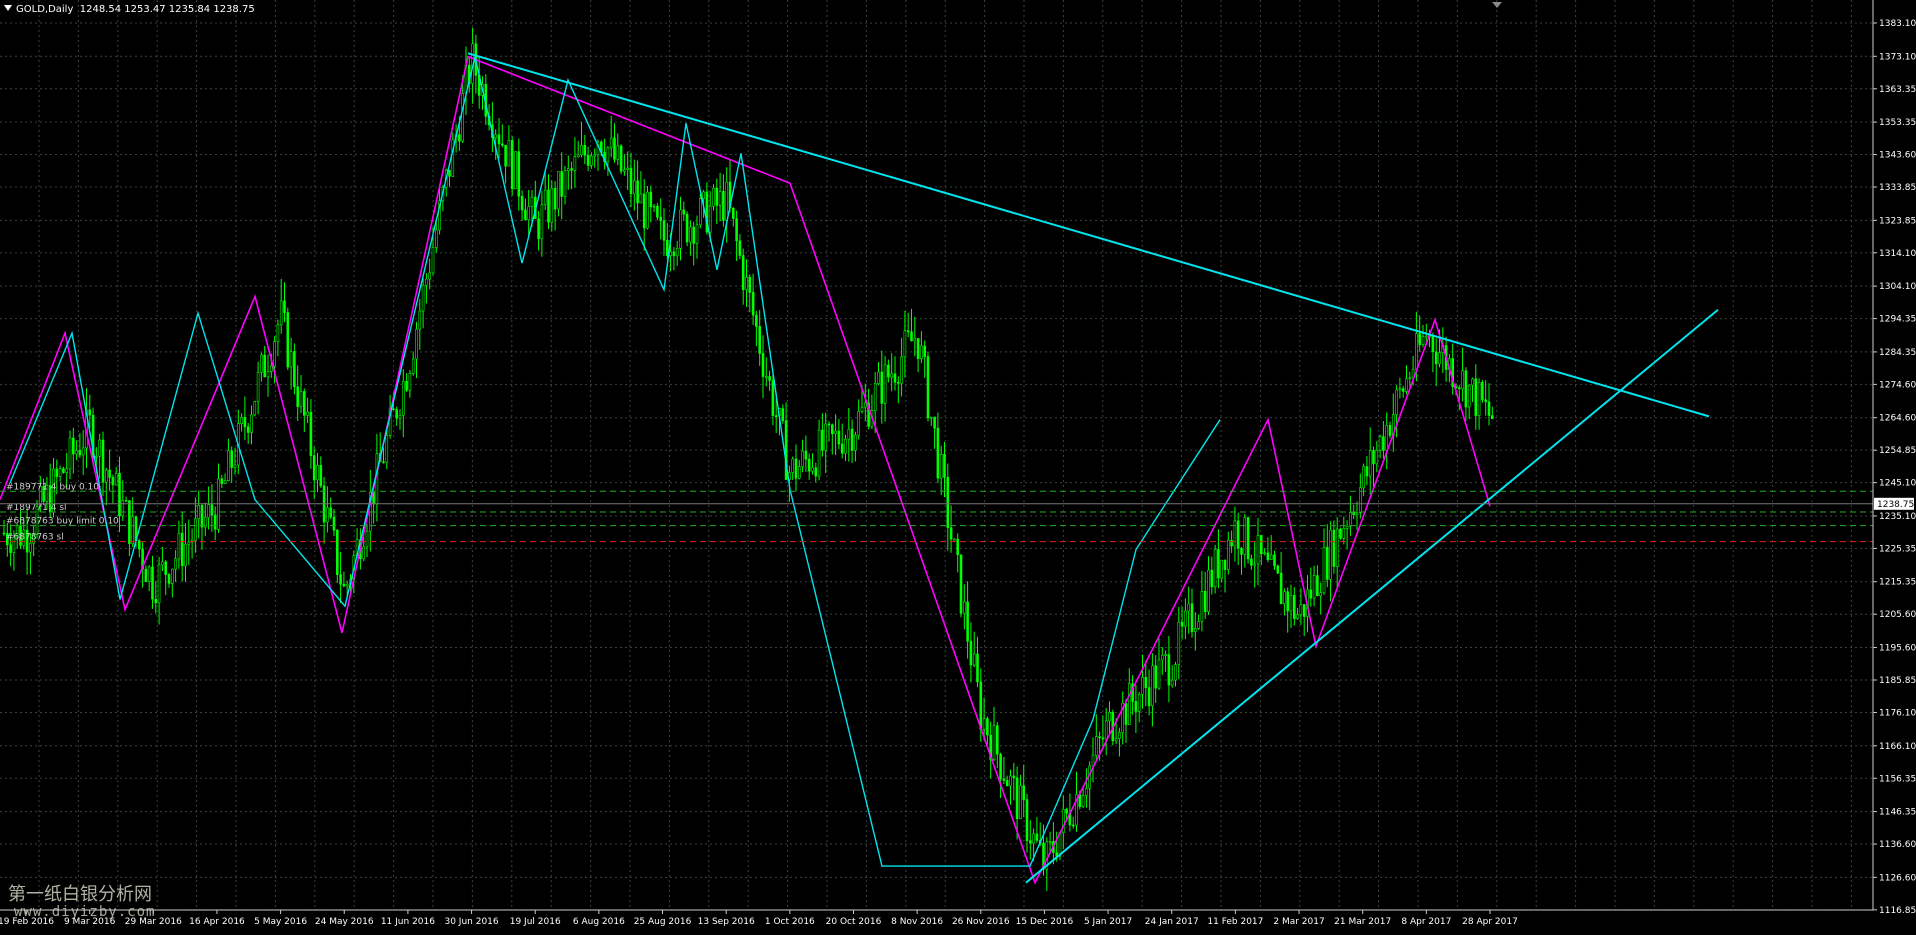  Describe the element at coordinates (1897, 156) in the screenshot. I see `y-tick-label: 1343.60` at that location.